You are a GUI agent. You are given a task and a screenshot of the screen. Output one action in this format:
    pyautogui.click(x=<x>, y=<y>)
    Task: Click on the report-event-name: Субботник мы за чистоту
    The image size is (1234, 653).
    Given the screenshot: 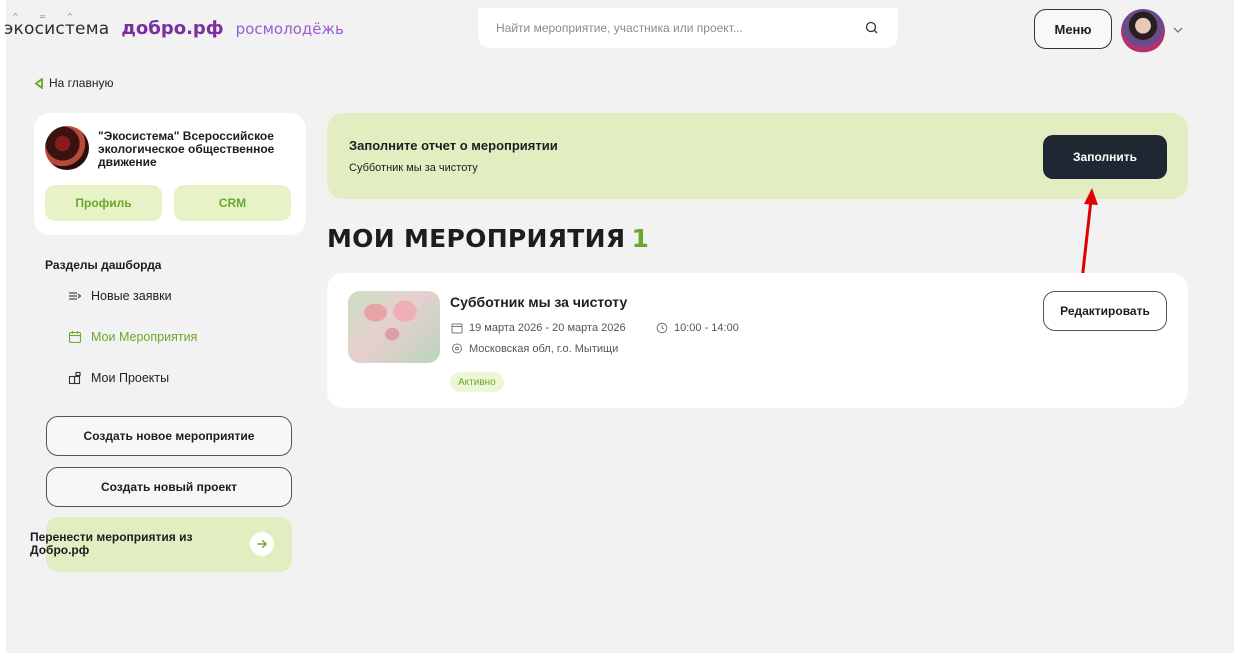 What is the action you would take?
    pyautogui.click(x=413, y=168)
    